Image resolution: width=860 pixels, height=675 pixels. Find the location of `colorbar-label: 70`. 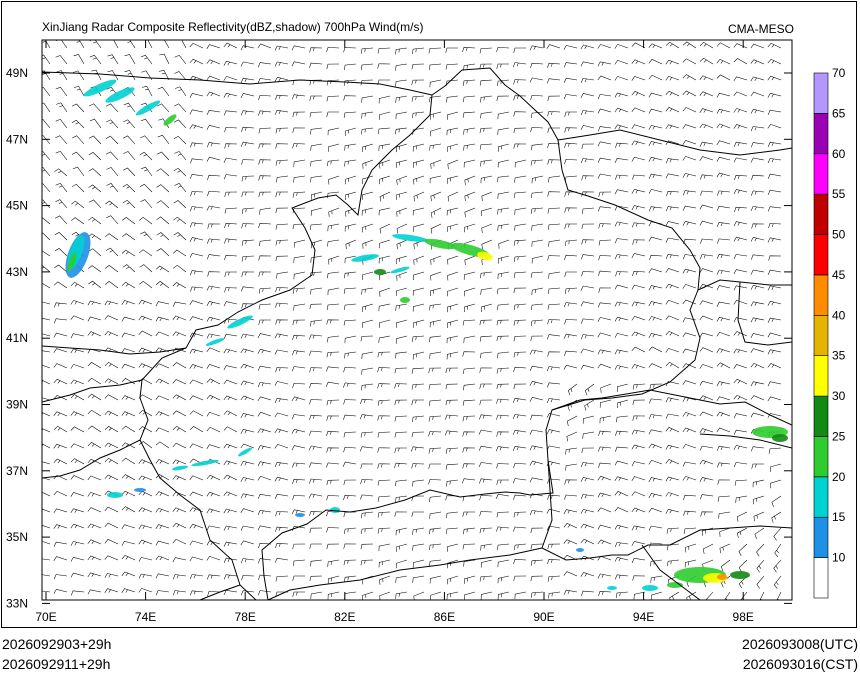

colorbar-label: 70 is located at coordinates (839, 73).